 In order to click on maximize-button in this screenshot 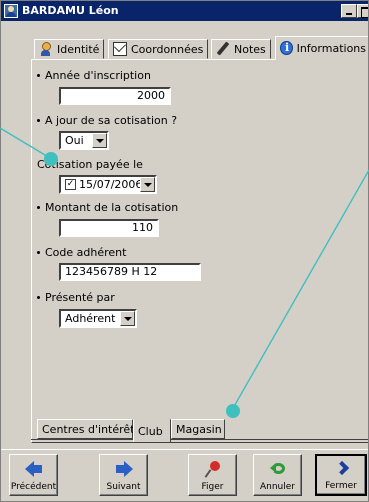, I will do `click(362, 11)`.